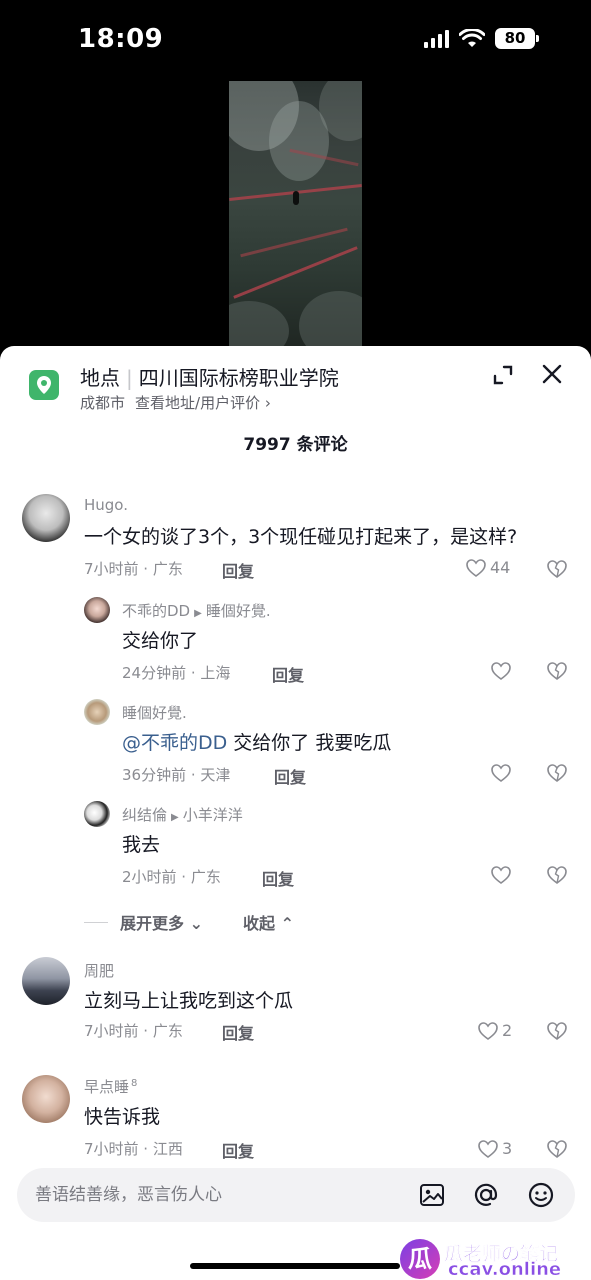  What do you see at coordinates (110, 1086) in the screenshot?
I see `comment-username: 早点睡 8` at bounding box center [110, 1086].